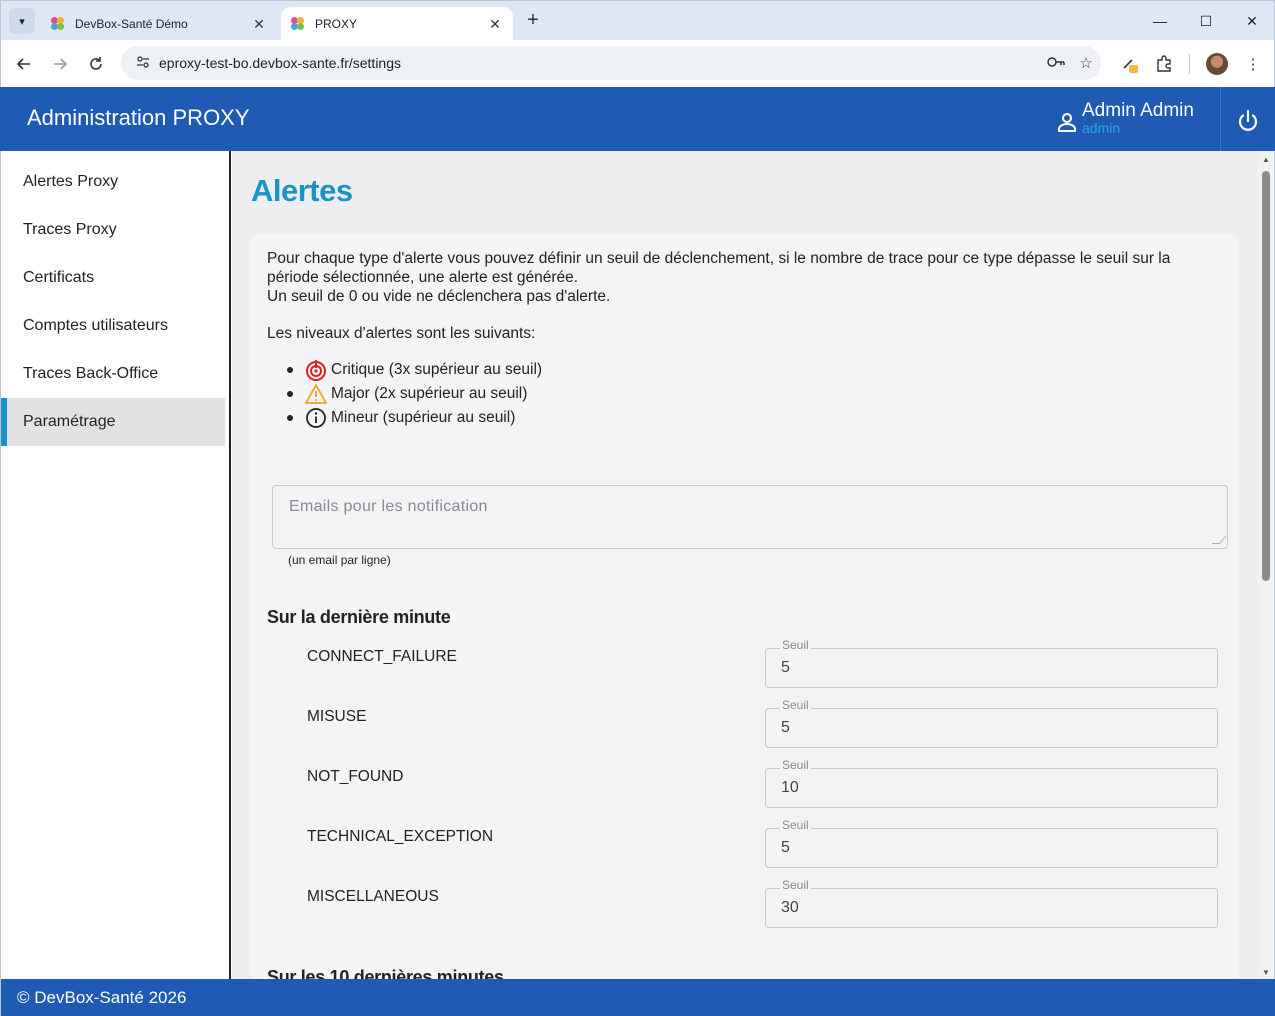 This screenshot has height=1016, width=1275. I want to click on resize-handle-icon, so click(1219, 540).